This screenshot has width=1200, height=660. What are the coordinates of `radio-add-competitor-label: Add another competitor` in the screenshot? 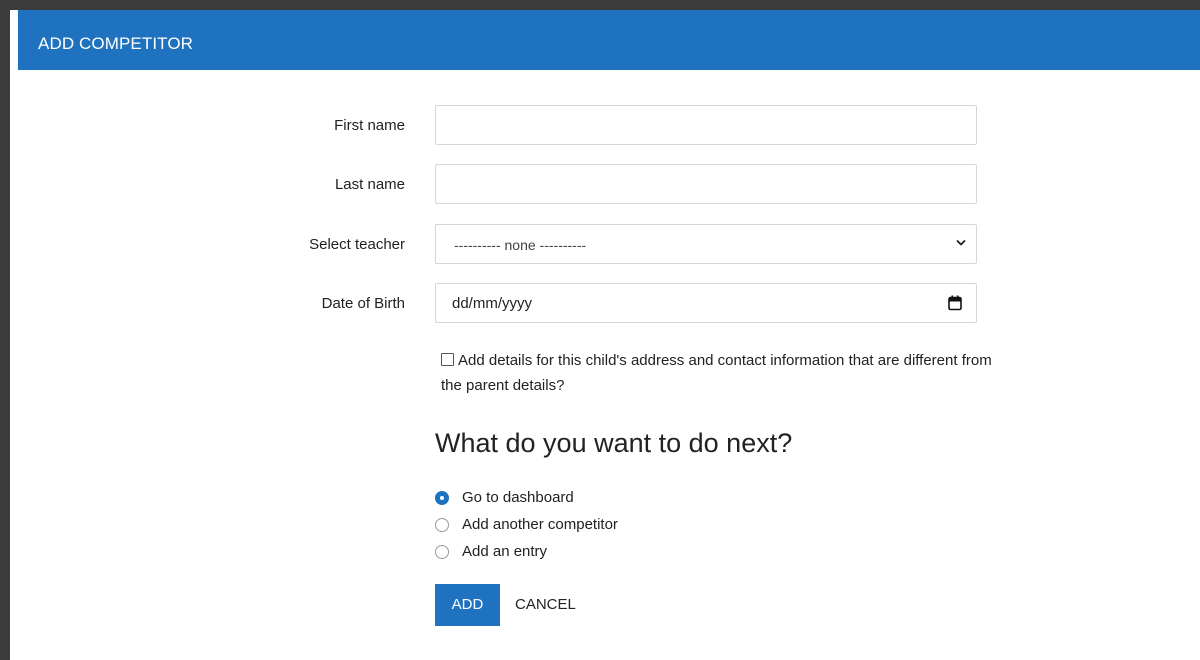 It's located at (540, 524).